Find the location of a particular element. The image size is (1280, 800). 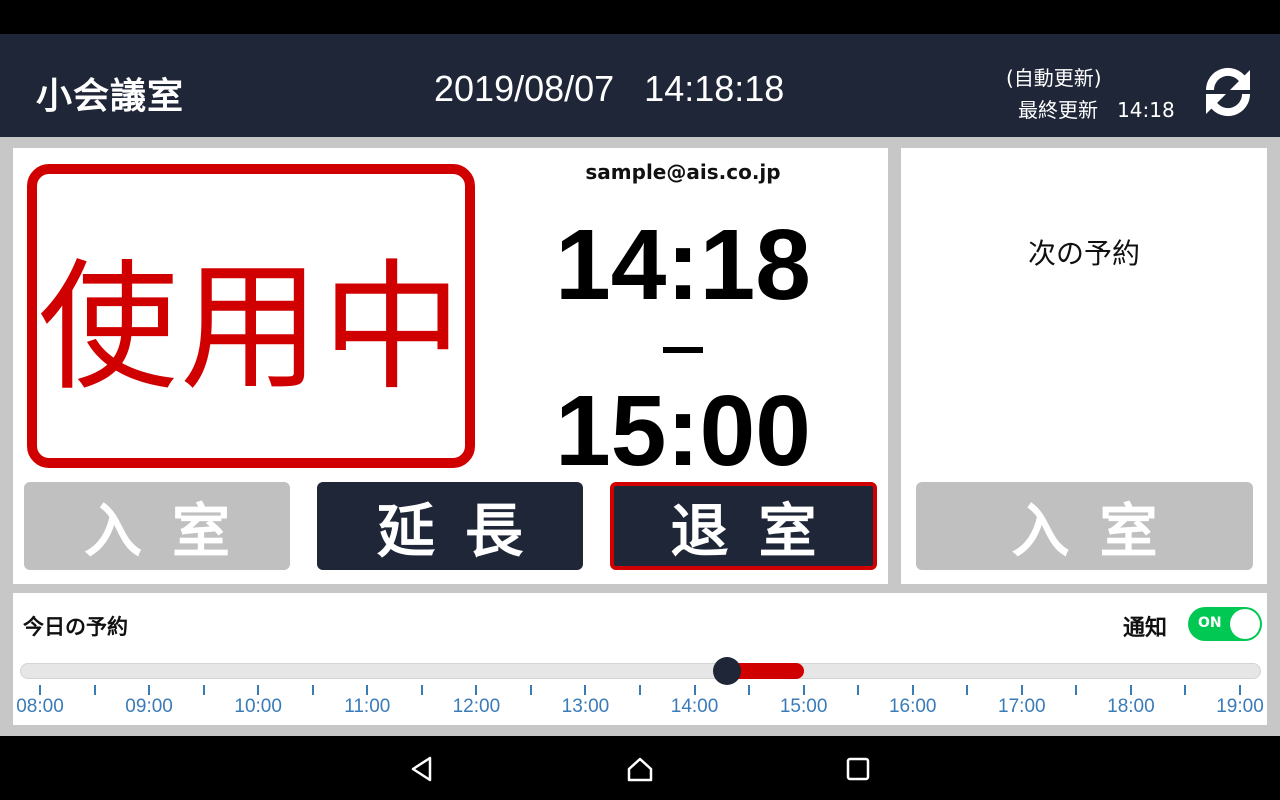

home-icon is located at coordinates (640, 769).